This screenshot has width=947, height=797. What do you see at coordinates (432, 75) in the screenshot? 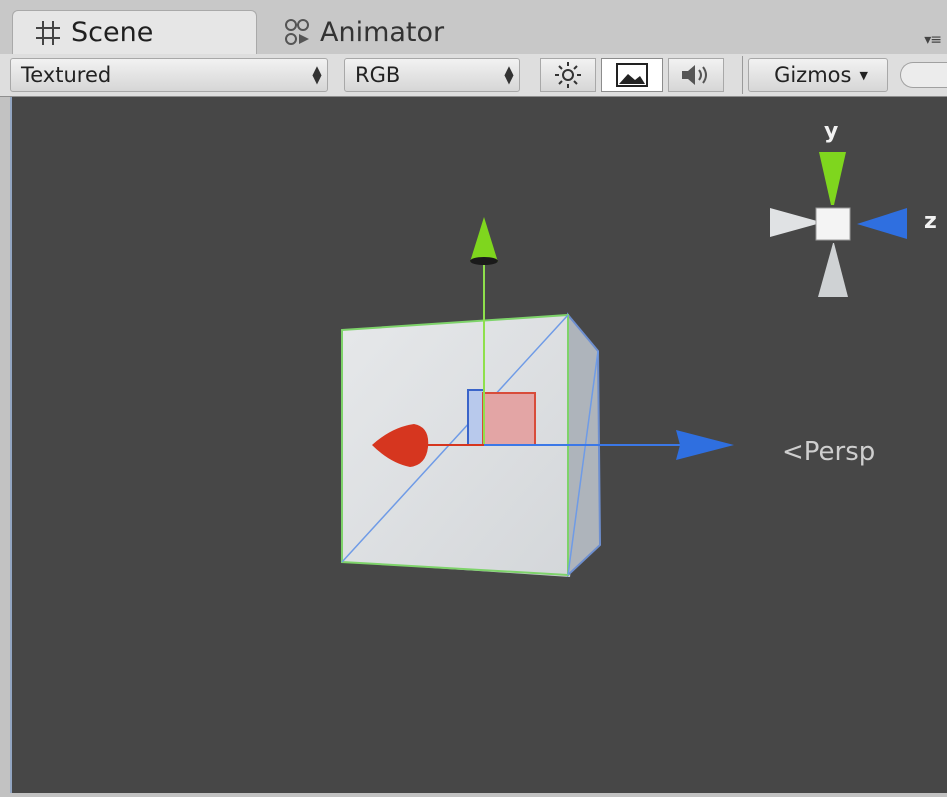
I see `render-mode-dropdown: RGB ▲ ▼` at bounding box center [432, 75].